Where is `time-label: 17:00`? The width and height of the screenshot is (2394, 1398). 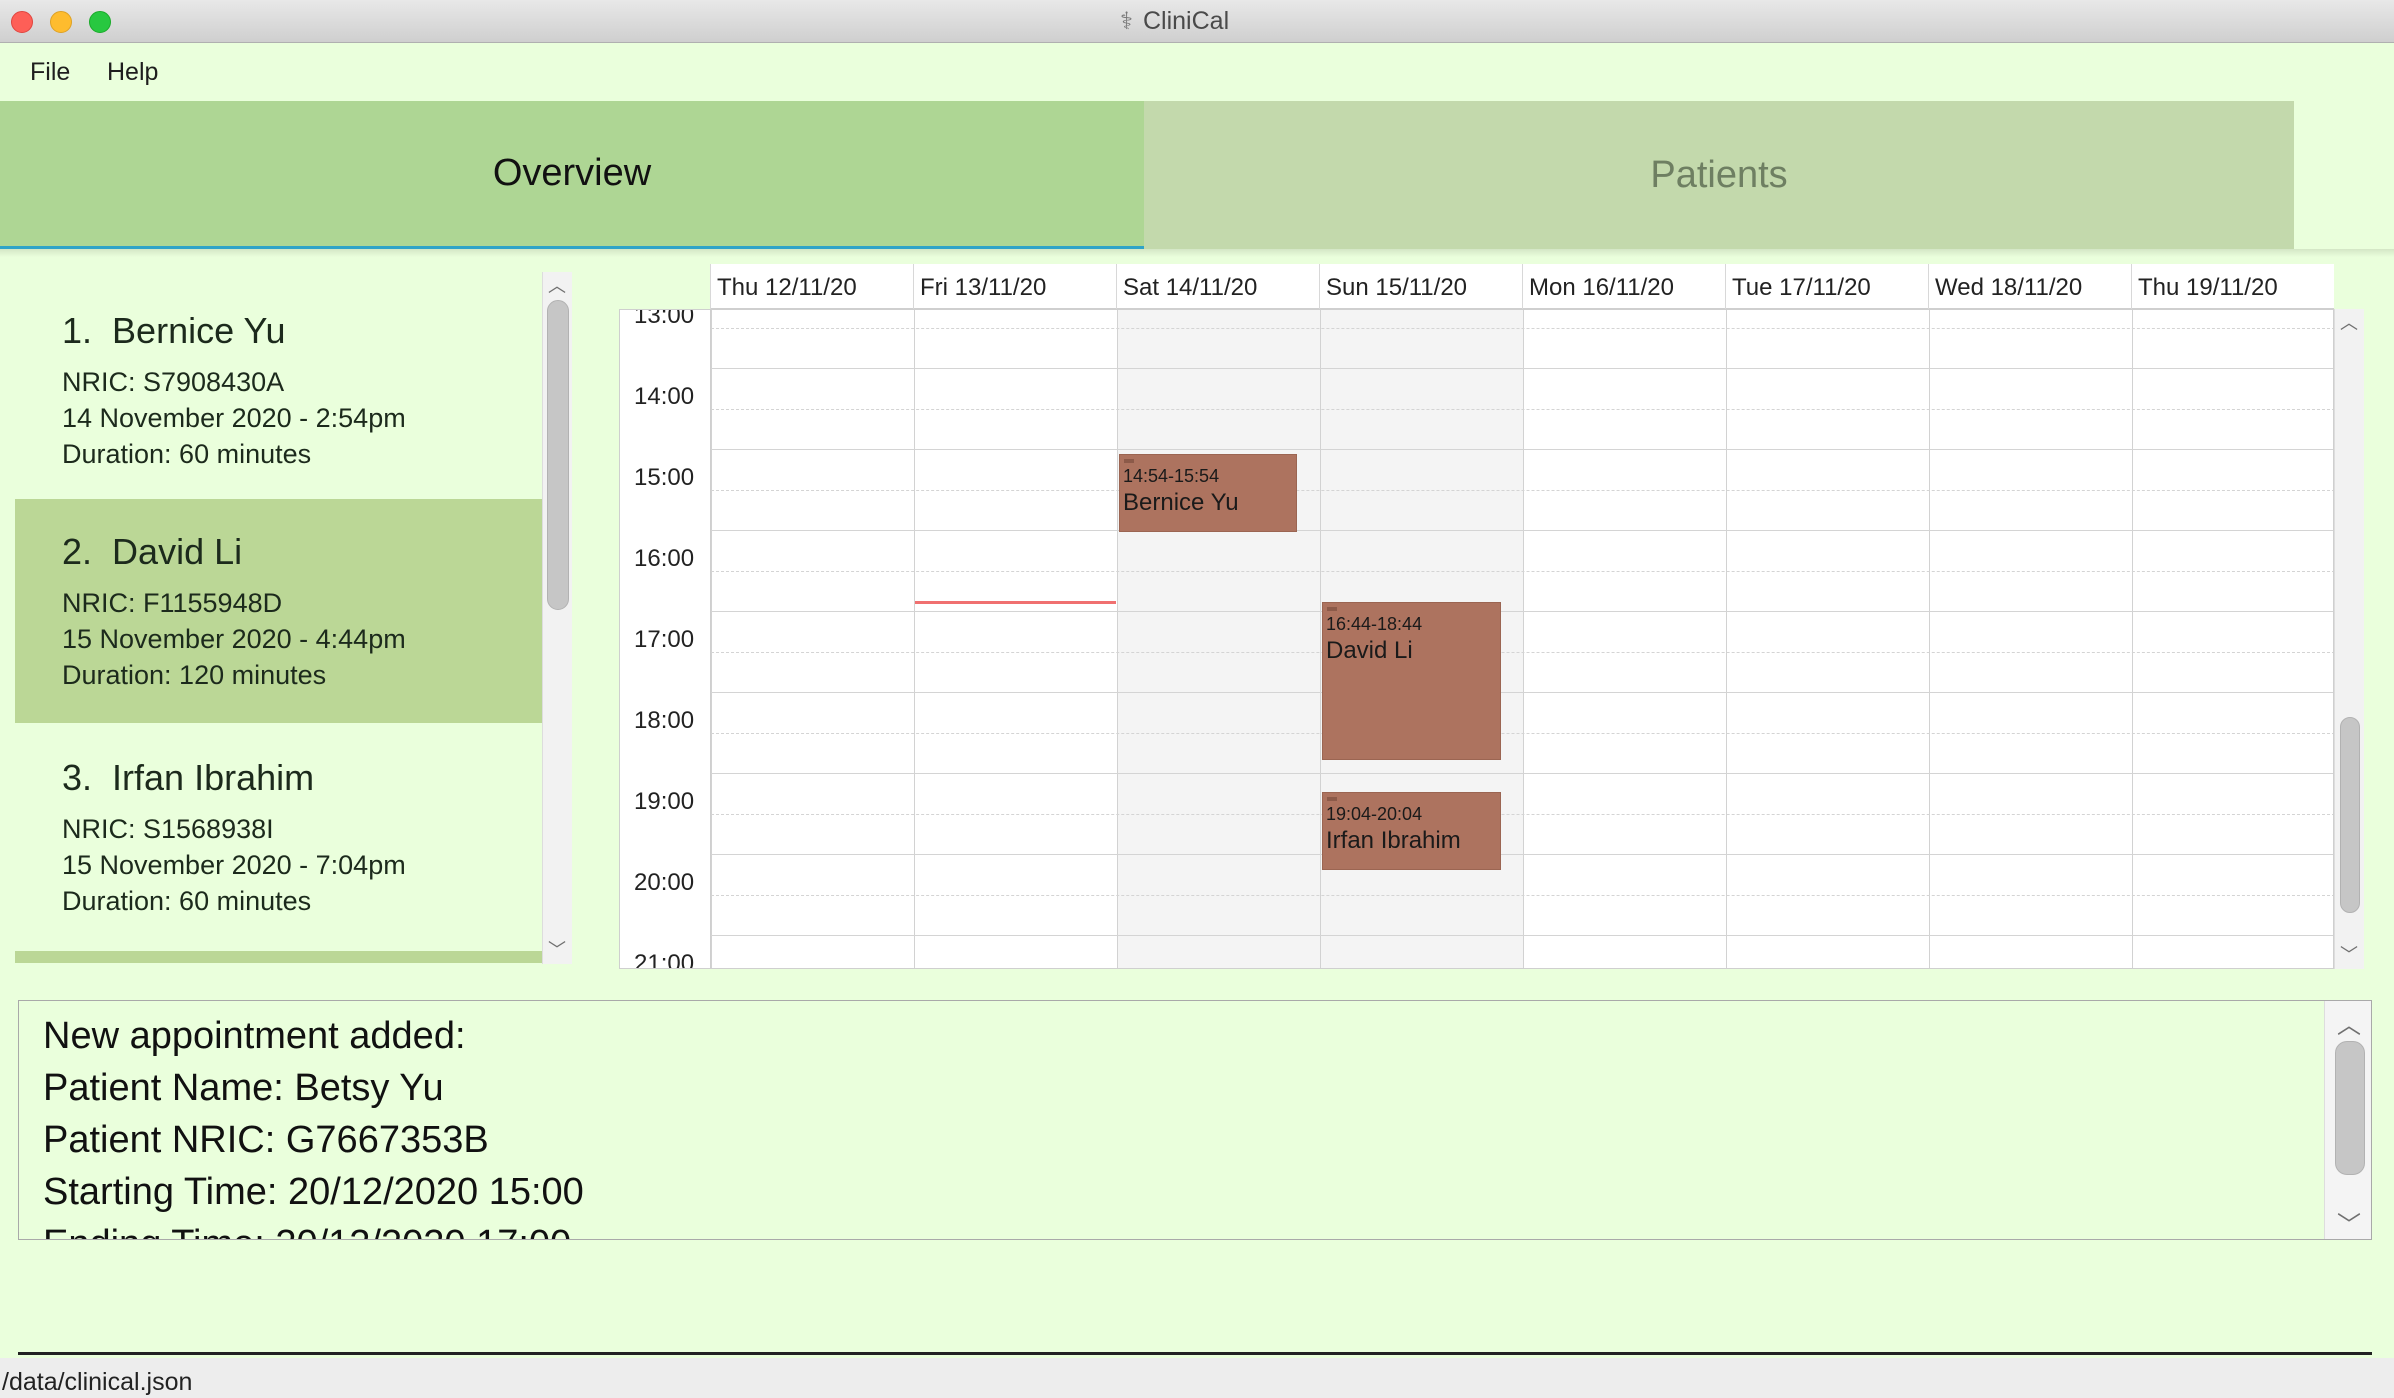 time-label: 17:00 is located at coordinates (664, 639).